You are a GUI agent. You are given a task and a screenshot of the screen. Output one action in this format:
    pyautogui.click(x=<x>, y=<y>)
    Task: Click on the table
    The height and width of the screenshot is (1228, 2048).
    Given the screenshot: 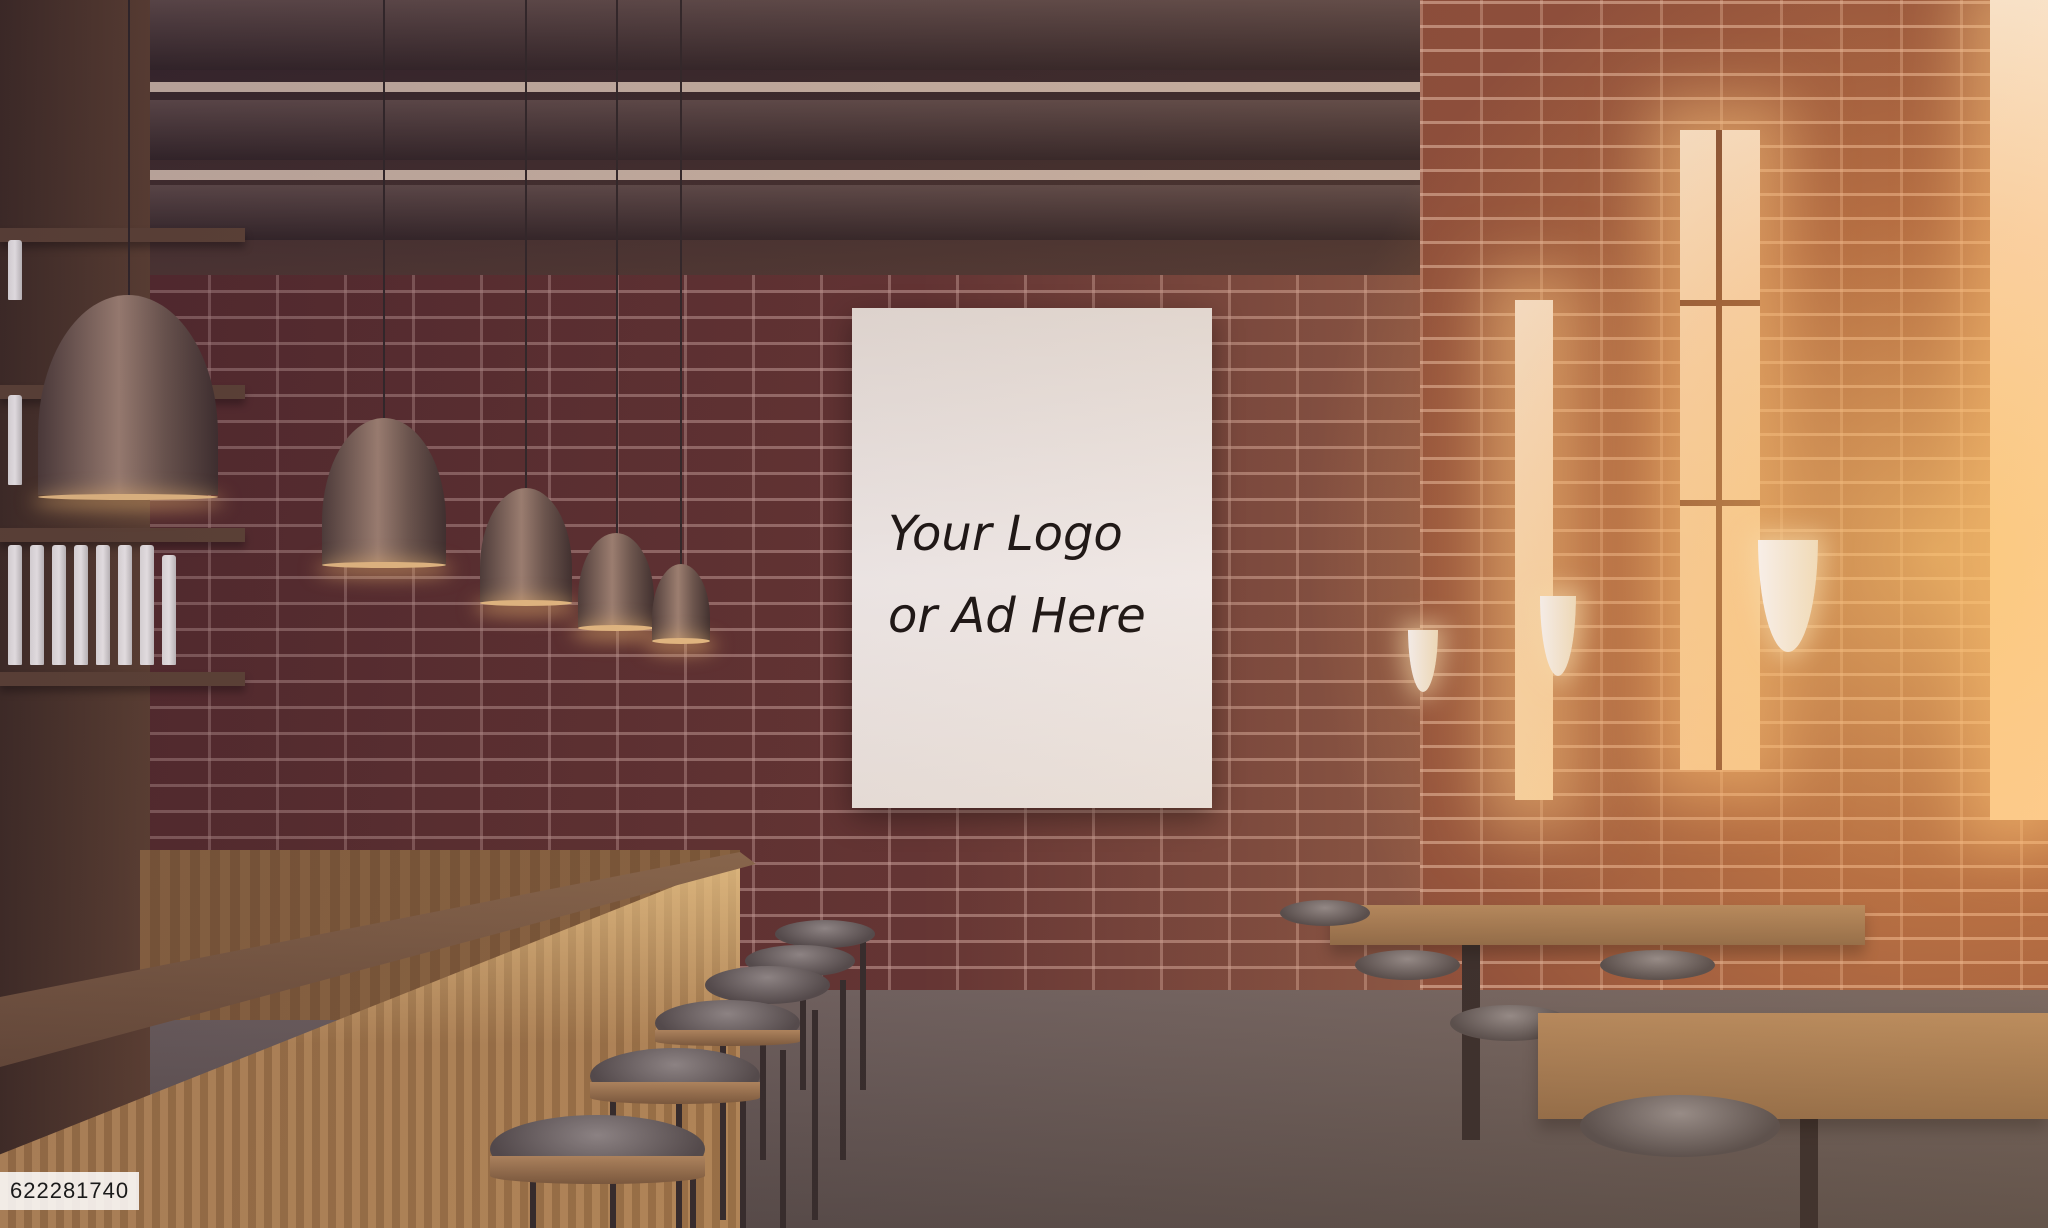 What is the action you would take?
    pyautogui.click(x=1597, y=925)
    